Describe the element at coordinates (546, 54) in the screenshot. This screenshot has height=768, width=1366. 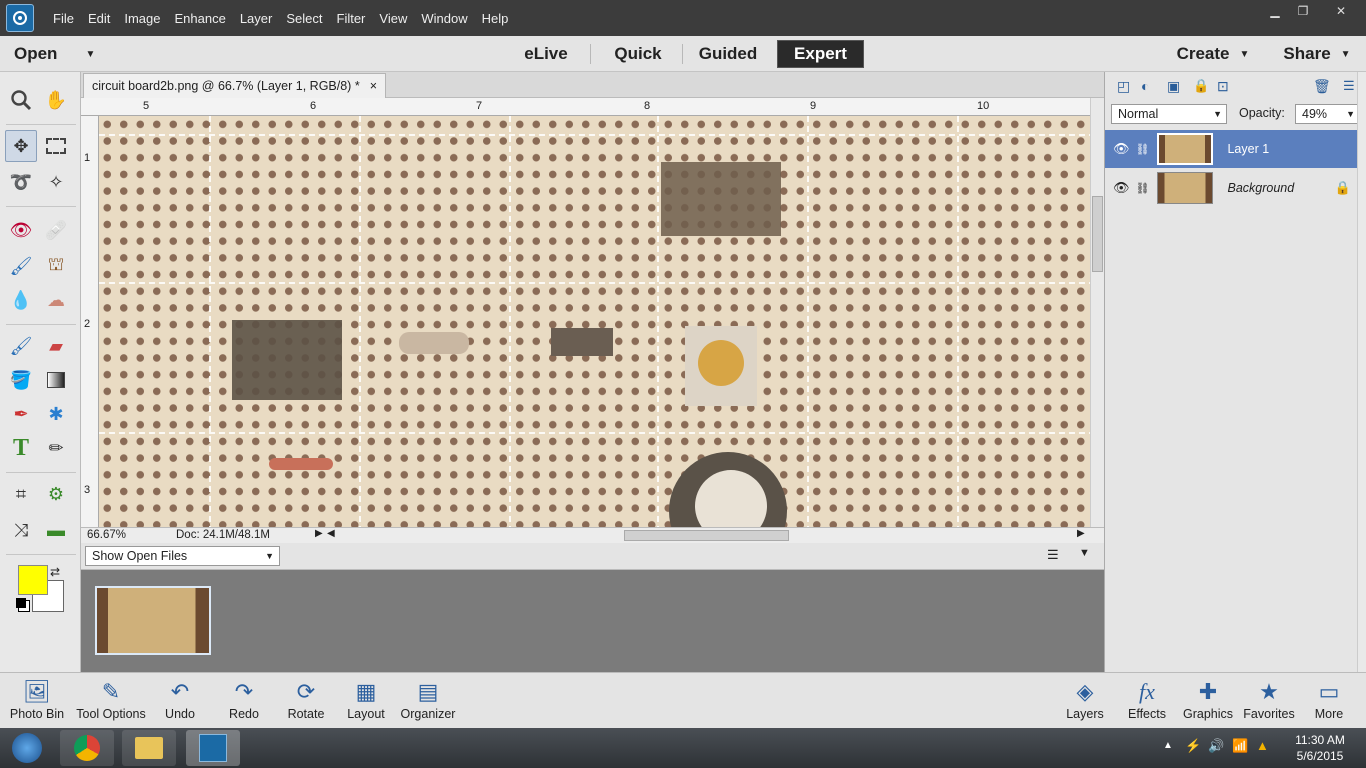
I see `mode-elive: eLive` at that location.